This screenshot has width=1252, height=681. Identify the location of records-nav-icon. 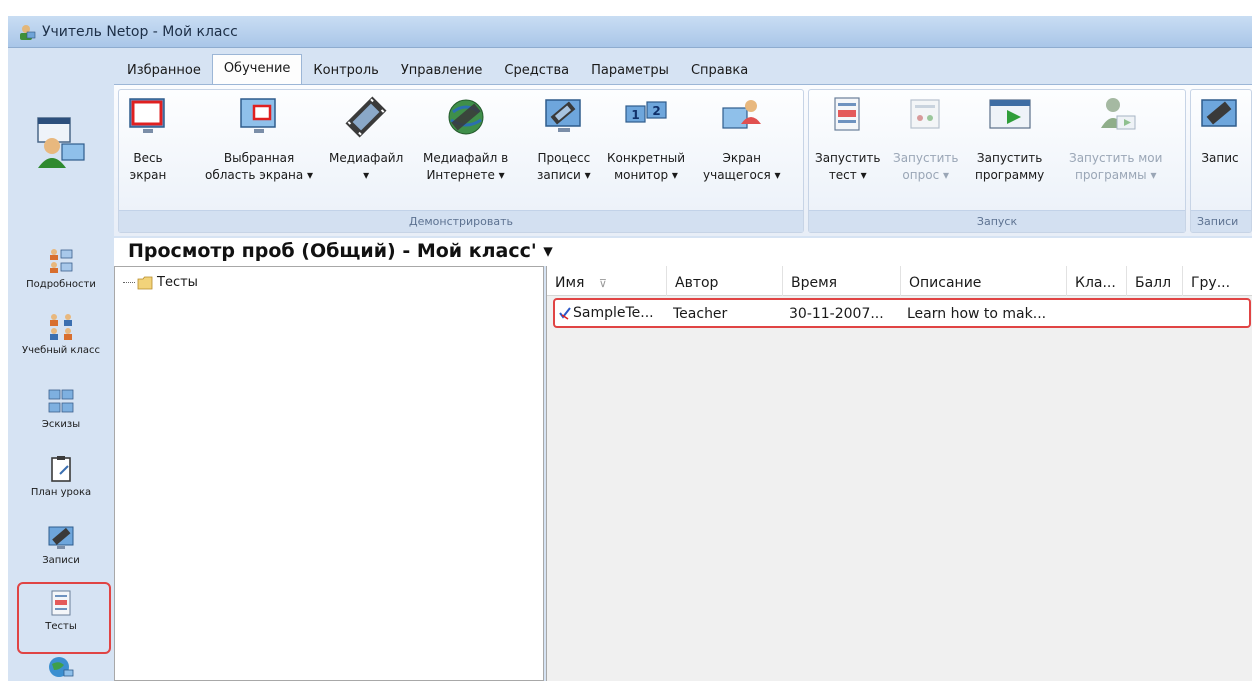
(61, 537).